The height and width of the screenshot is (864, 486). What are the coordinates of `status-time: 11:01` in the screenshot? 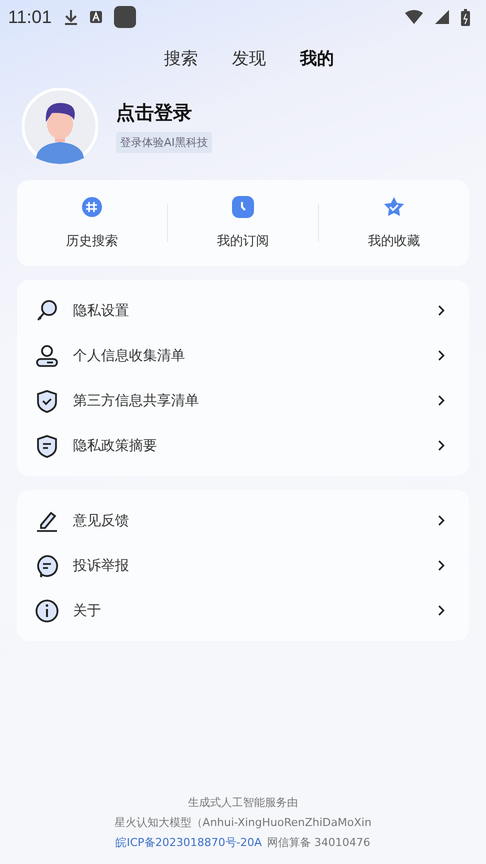 It's located at (30, 17).